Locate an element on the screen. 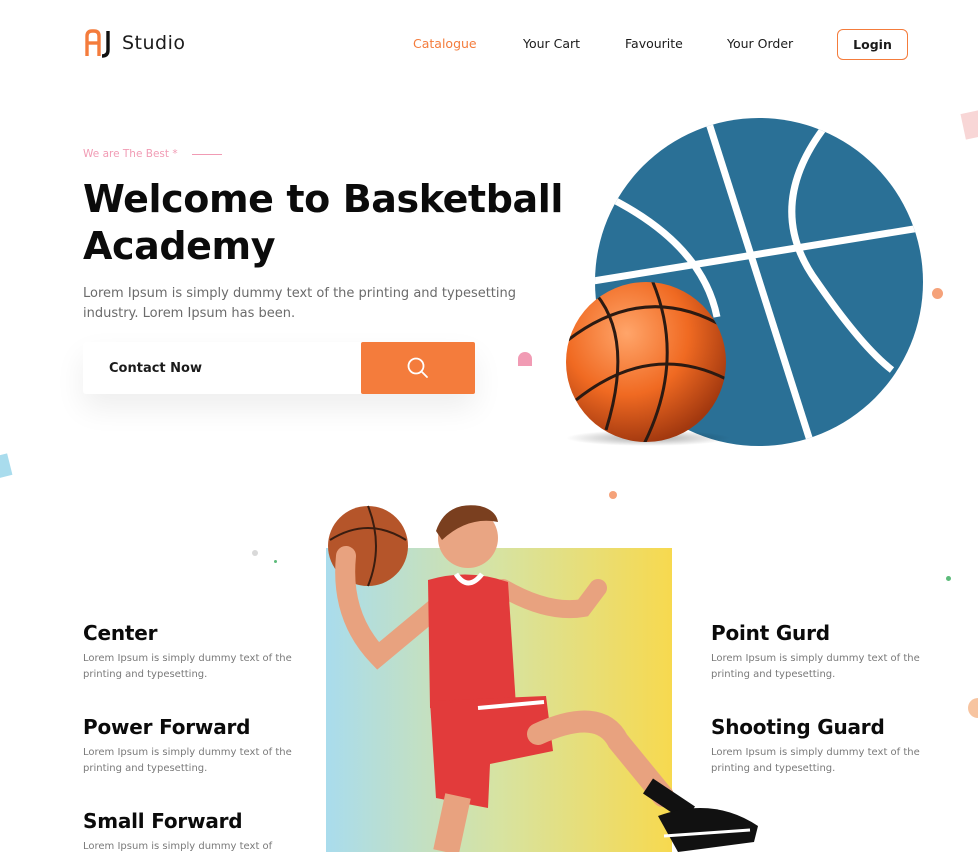  blue-square-decoration is located at coordinates (6, 466).